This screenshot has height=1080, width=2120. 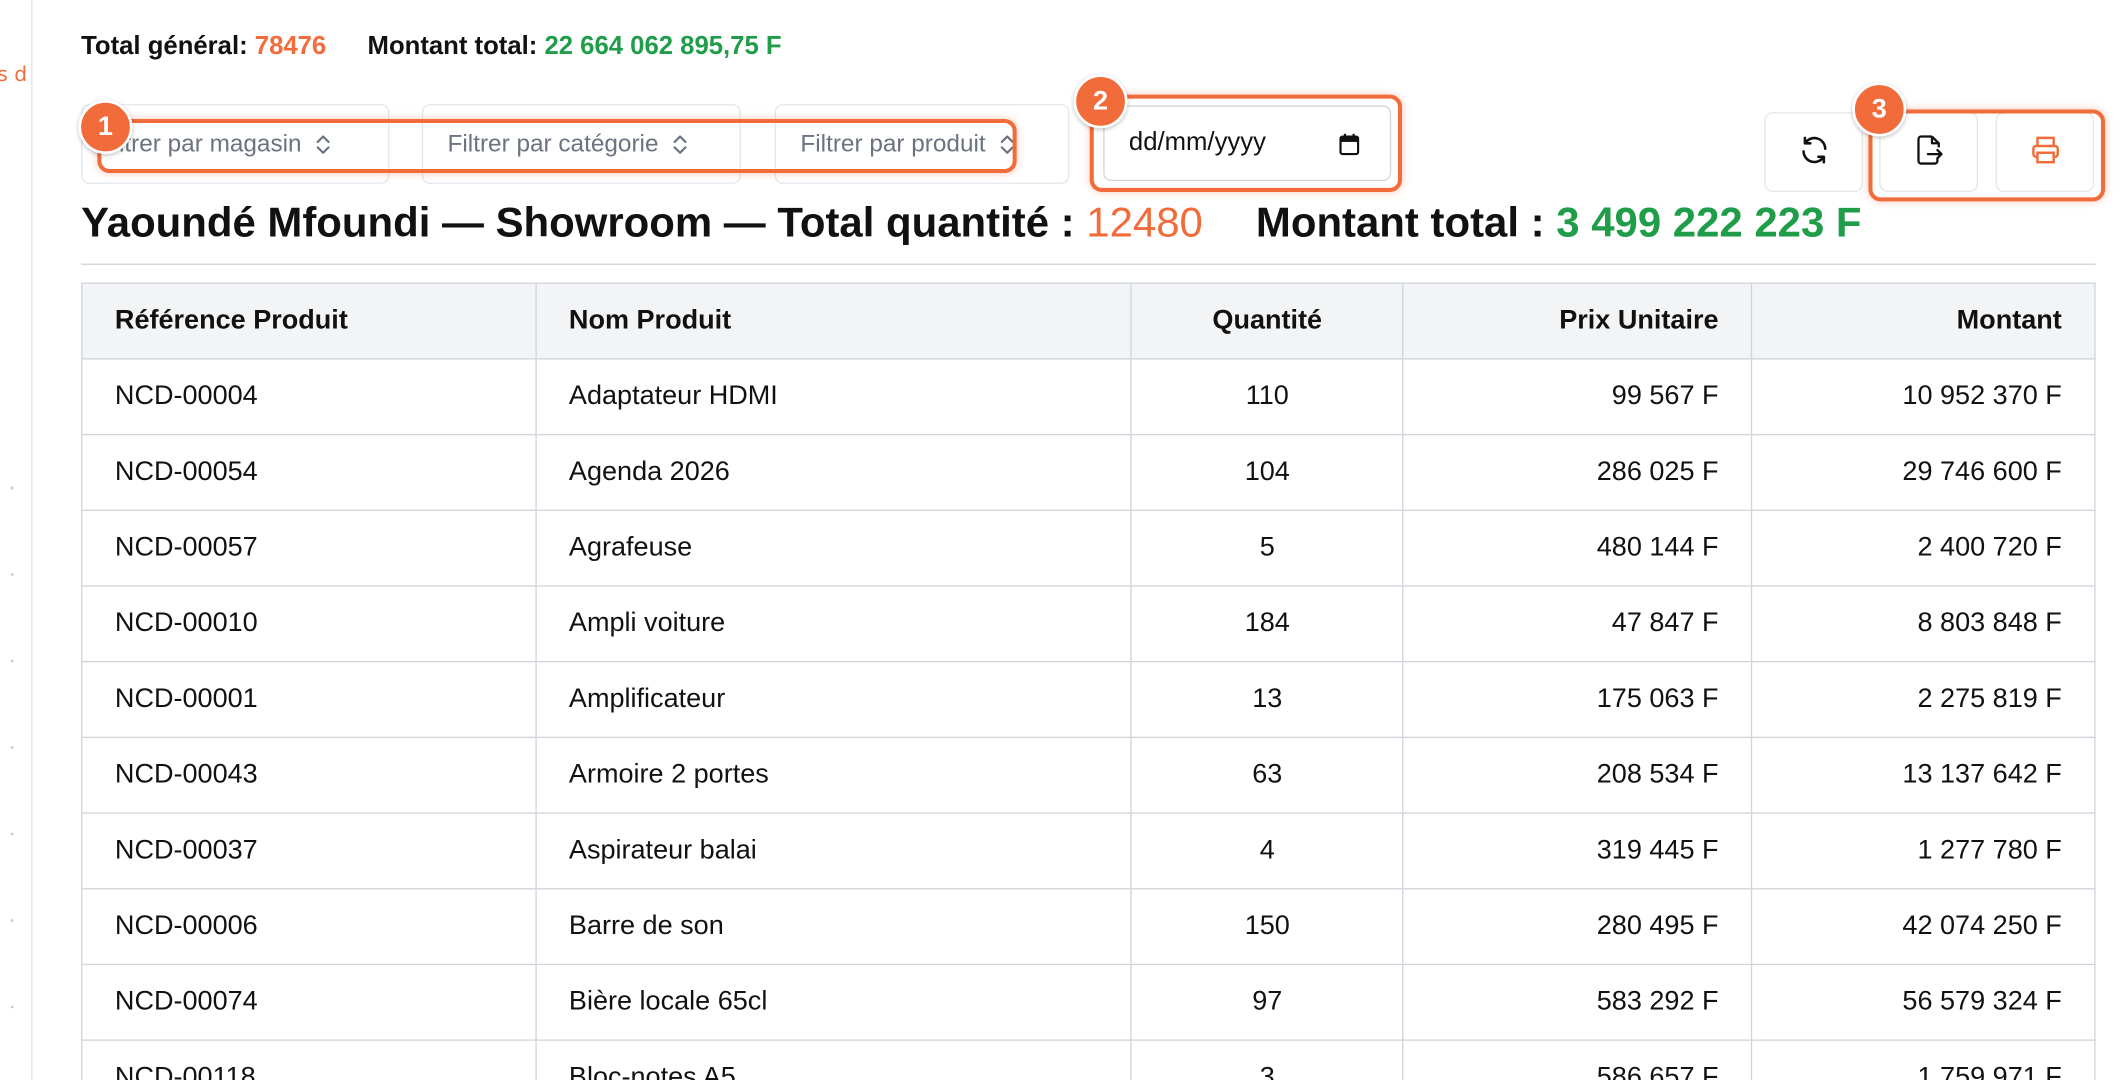 I want to click on cell-reference: NCD-00006, so click(x=309, y=927).